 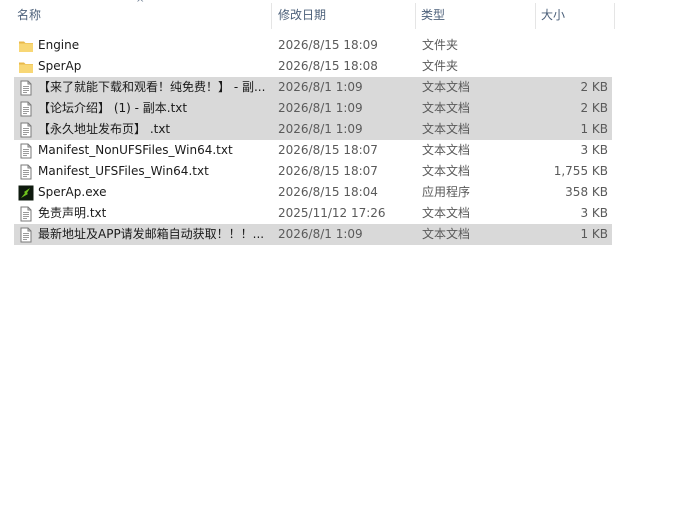 What do you see at coordinates (59, 45) in the screenshot?
I see `file-name: Engine` at bounding box center [59, 45].